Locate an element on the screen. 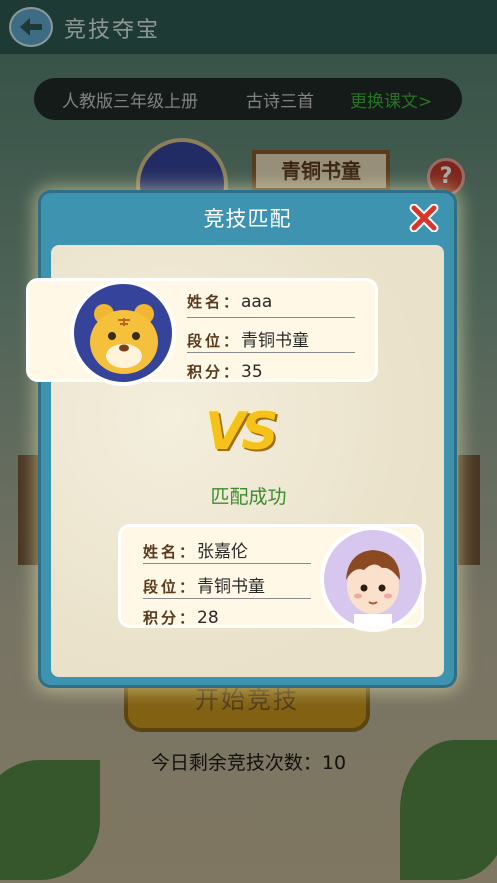  player1-score: 35 is located at coordinates (252, 372).